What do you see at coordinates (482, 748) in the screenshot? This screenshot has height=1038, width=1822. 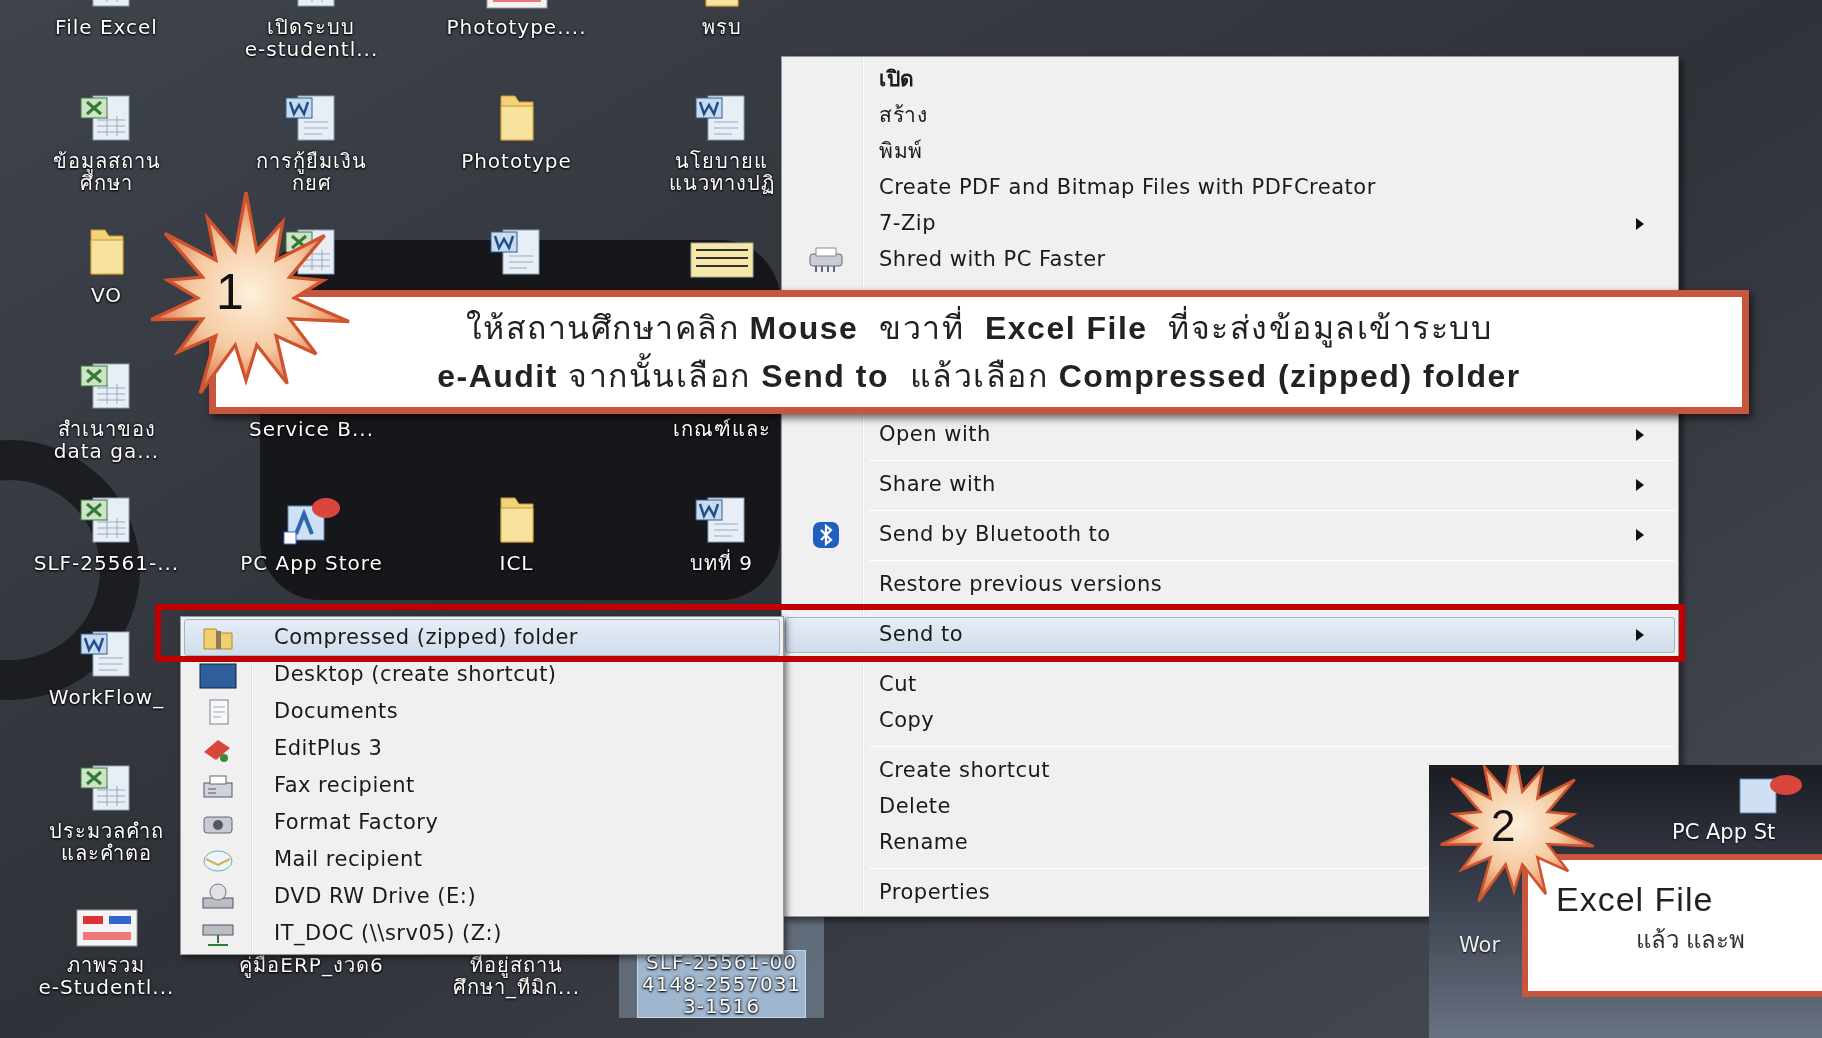 I see `destination-item: EditPlus 3` at bounding box center [482, 748].